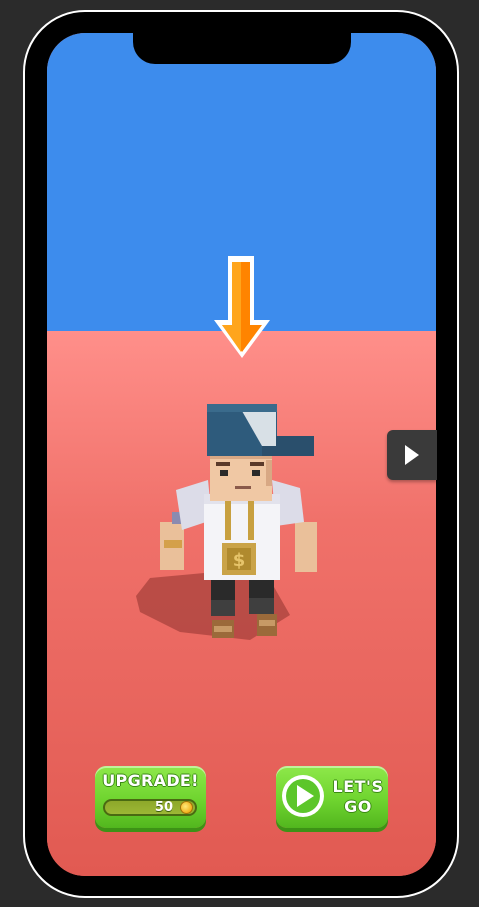 Image resolution: width=479 pixels, height=907 pixels. Describe the element at coordinates (358, 786) in the screenshot. I see `lets-go-line1: LET'S` at that location.